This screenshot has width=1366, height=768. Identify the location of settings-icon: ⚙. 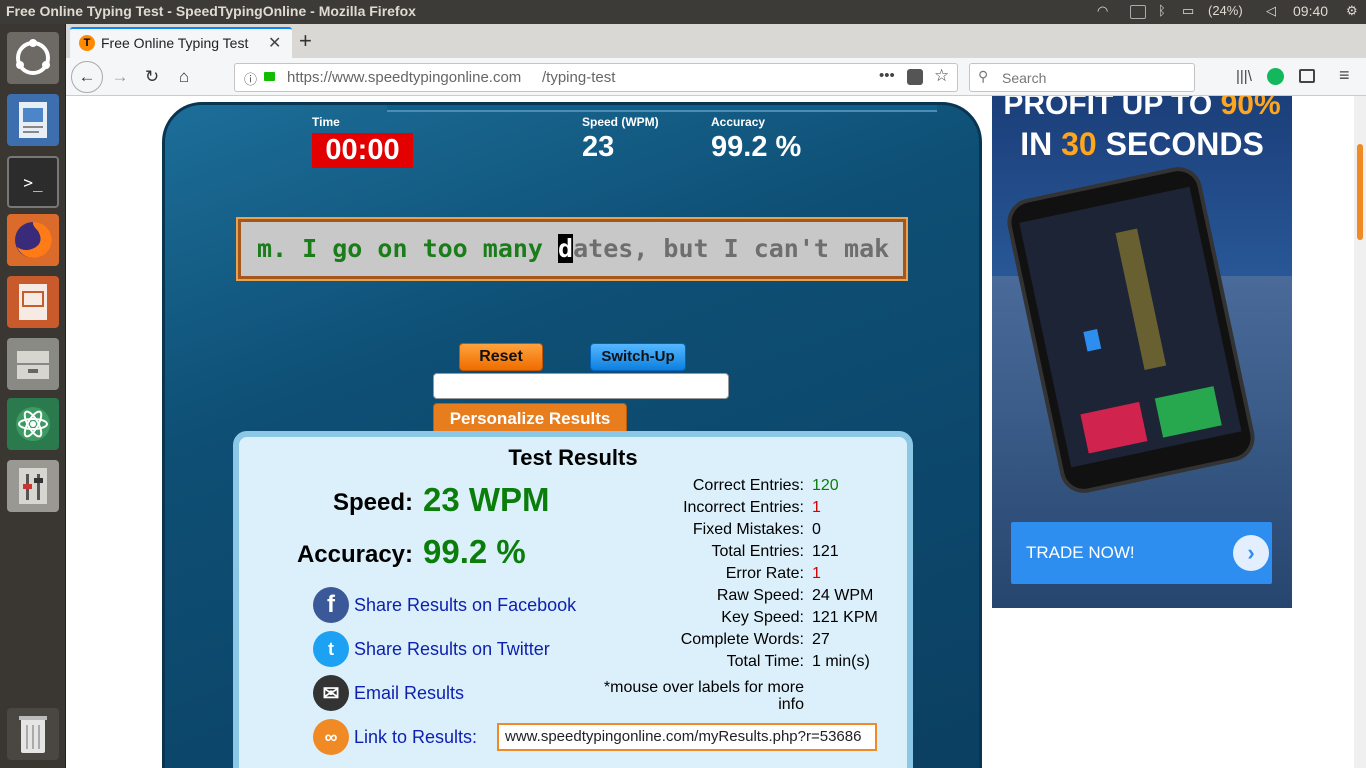
(1352, 11).